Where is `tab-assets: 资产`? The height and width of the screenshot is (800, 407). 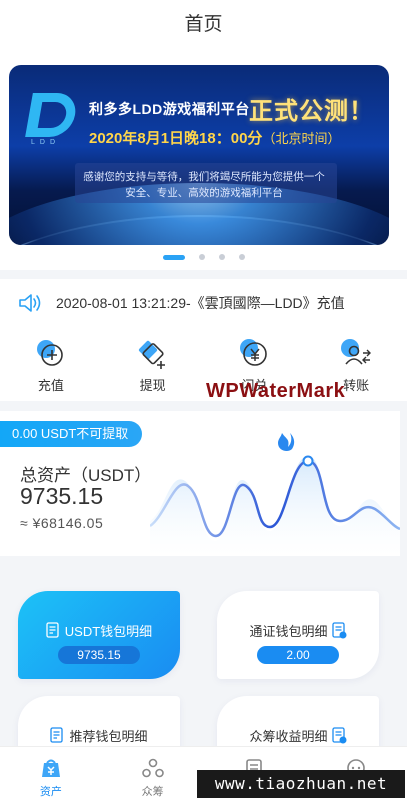 tab-assets: 资产 is located at coordinates (51, 773).